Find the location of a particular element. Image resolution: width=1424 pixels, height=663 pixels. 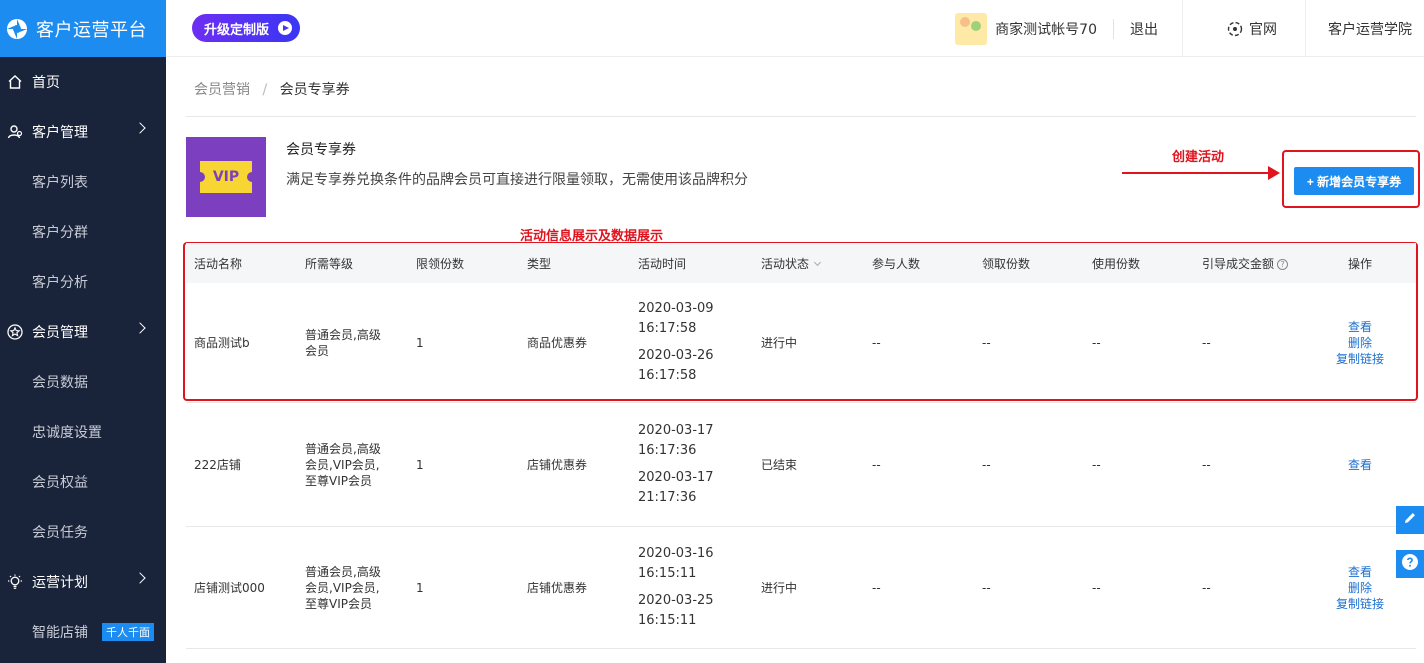

logout-link: 退出 is located at coordinates (1144, 29).